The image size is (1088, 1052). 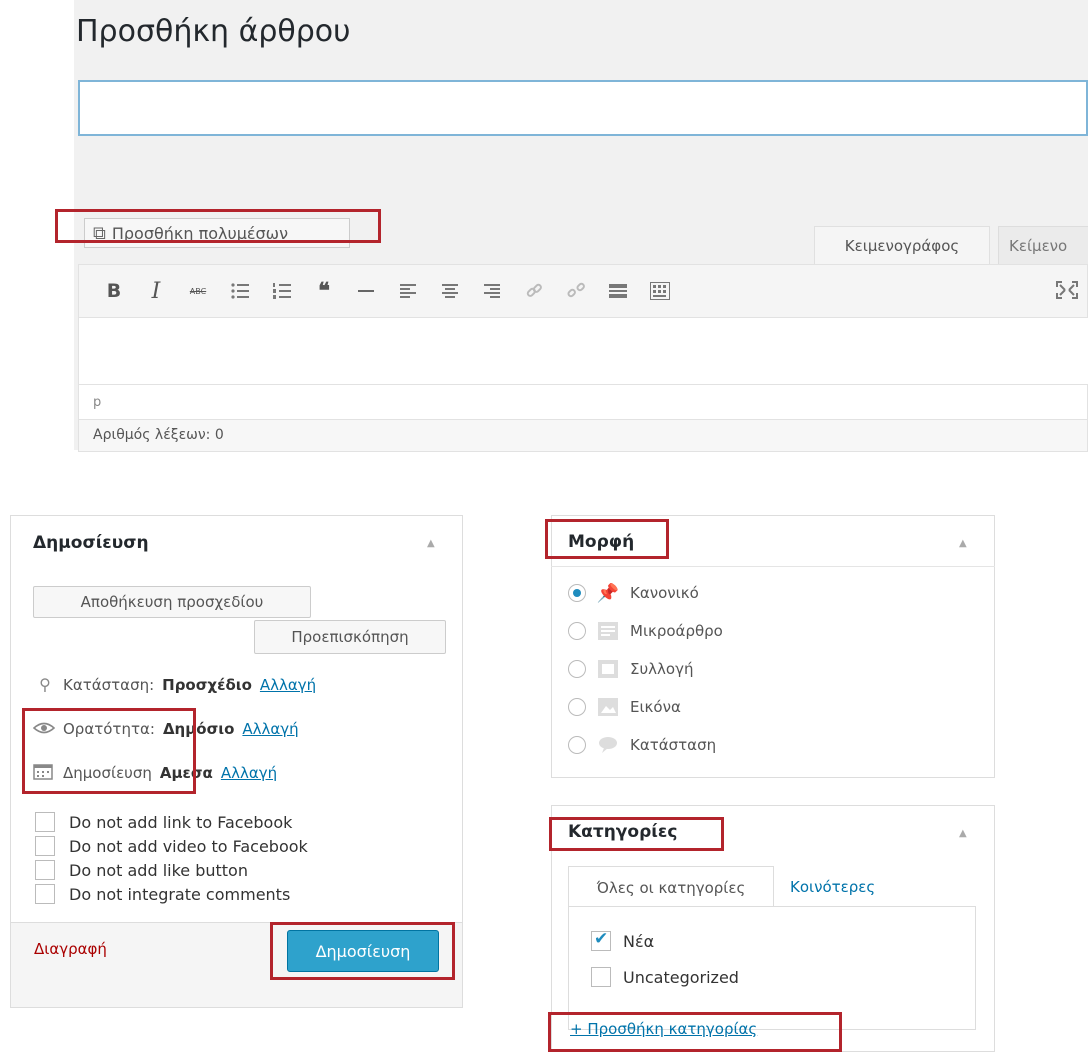 What do you see at coordinates (608, 669) in the screenshot?
I see `gallery-icon` at bounding box center [608, 669].